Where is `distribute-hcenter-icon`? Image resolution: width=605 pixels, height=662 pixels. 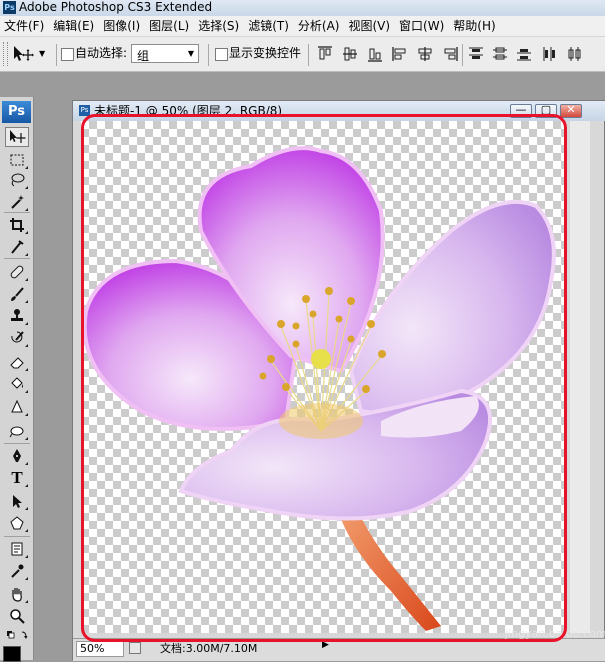 distribute-hcenter-icon is located at coordinates (574, 54).